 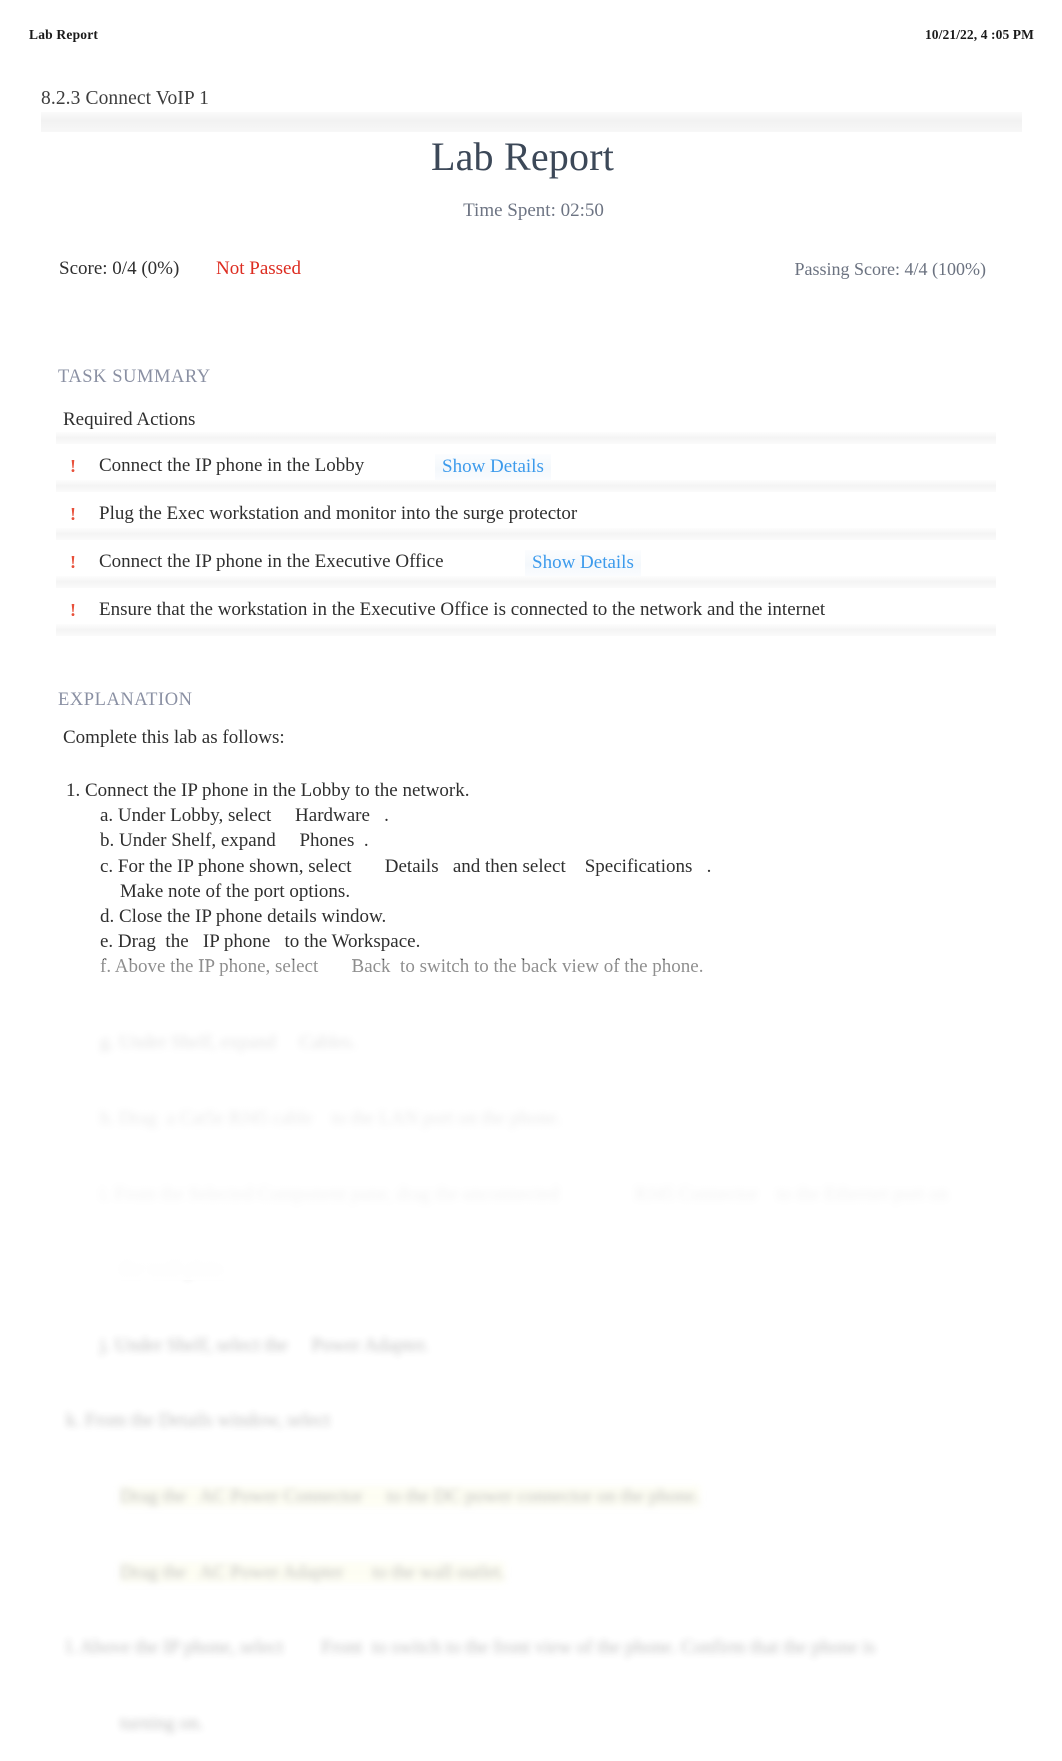 What do you see at coordinates (890, 269) in the screenshot?
I see `passing-score-value: Passing Score: 4/4 (100%)` at bounding box center [890, 269].